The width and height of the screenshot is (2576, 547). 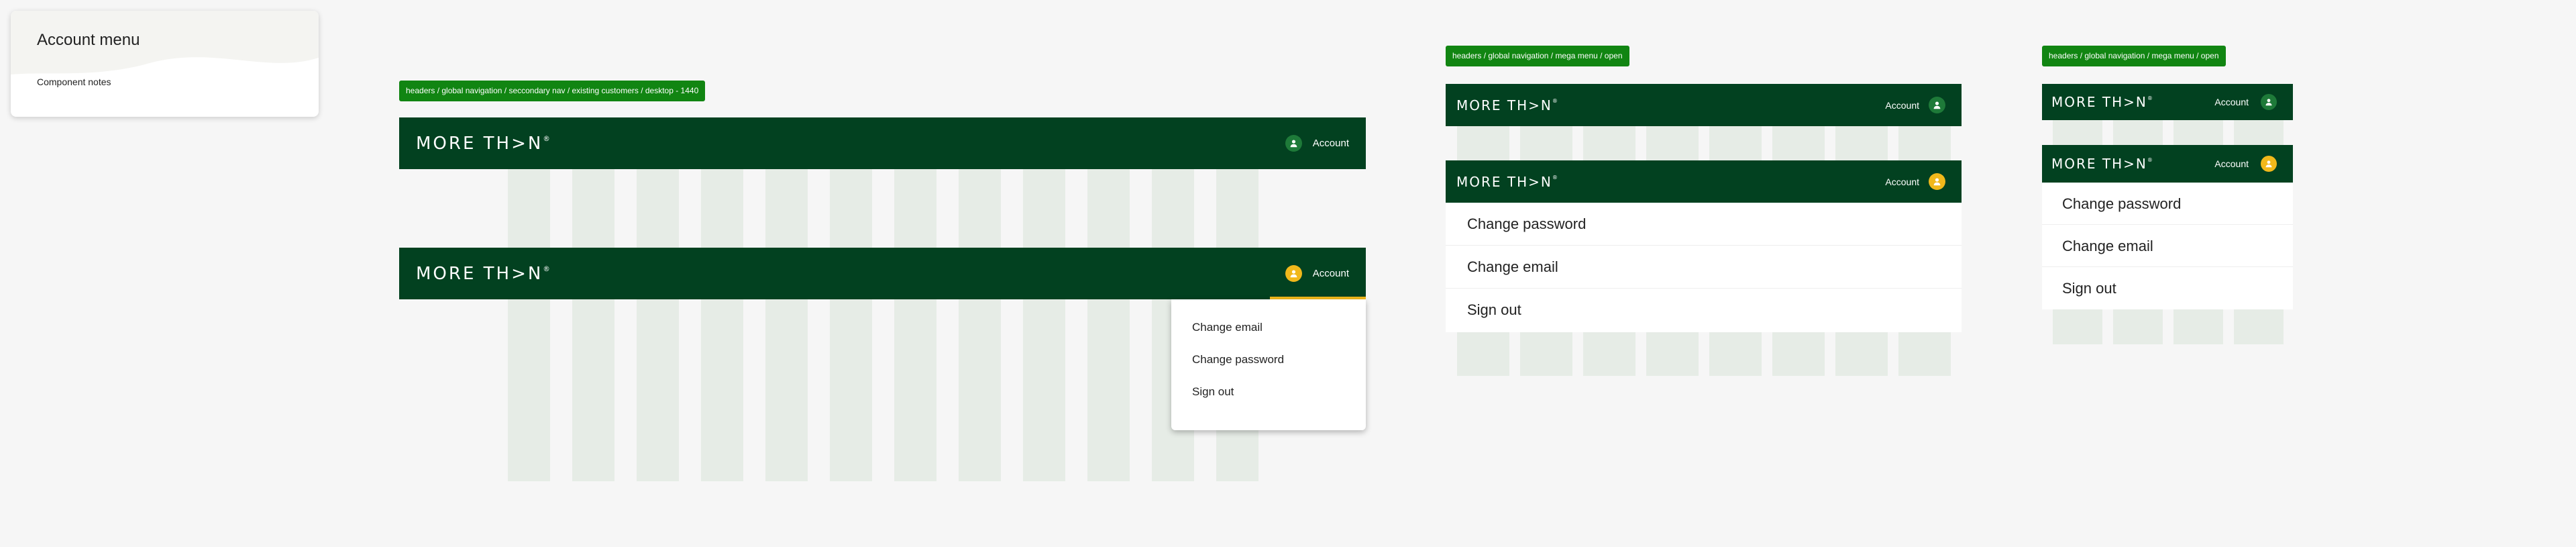 What do you see at coordinates (1704, 181) in the screenshot?
I see `global-header-medium-open: MORE TH>N® Account` at bounding box center [1704, 181].